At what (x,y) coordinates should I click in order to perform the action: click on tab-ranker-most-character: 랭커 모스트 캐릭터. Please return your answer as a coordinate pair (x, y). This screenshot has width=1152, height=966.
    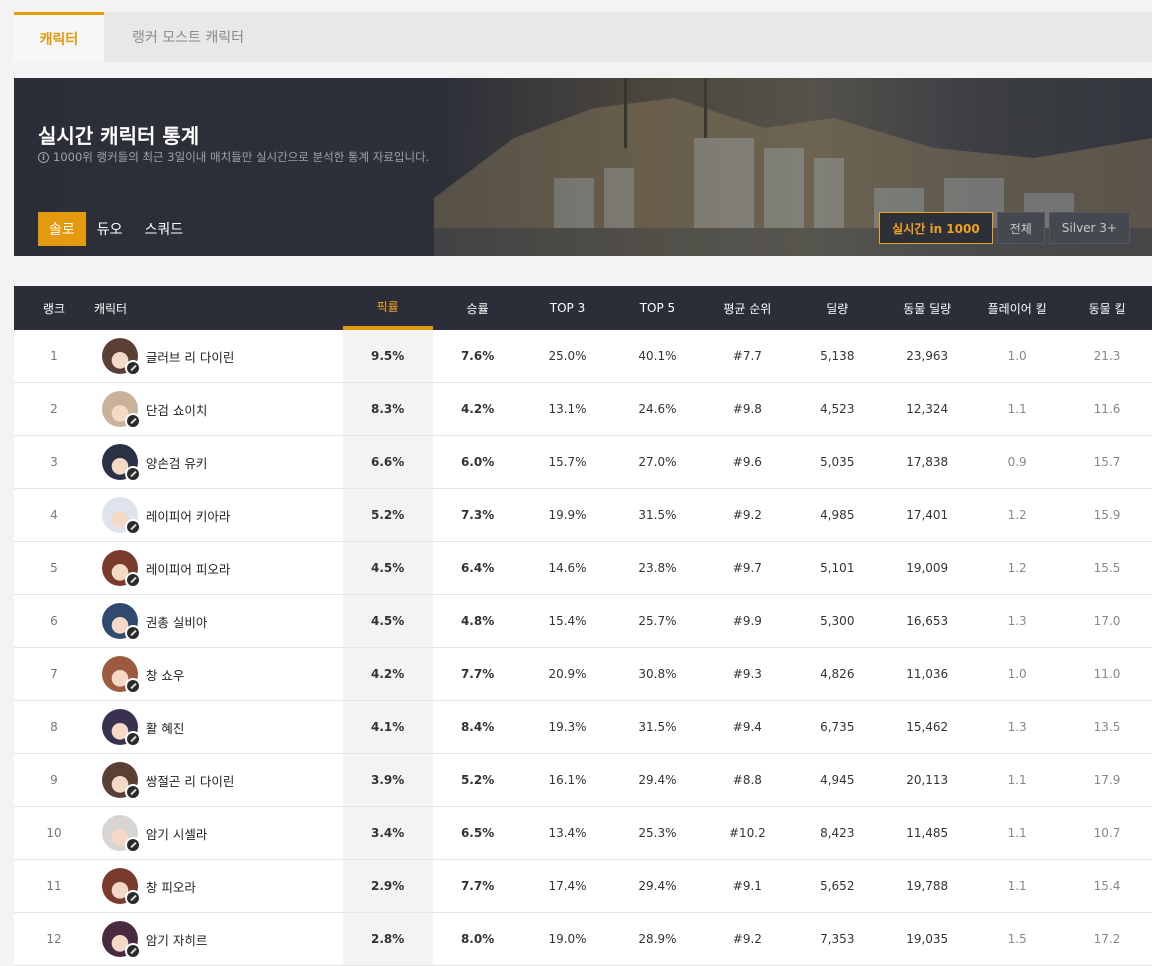
    Looking at the image, I should click on (188, 37).